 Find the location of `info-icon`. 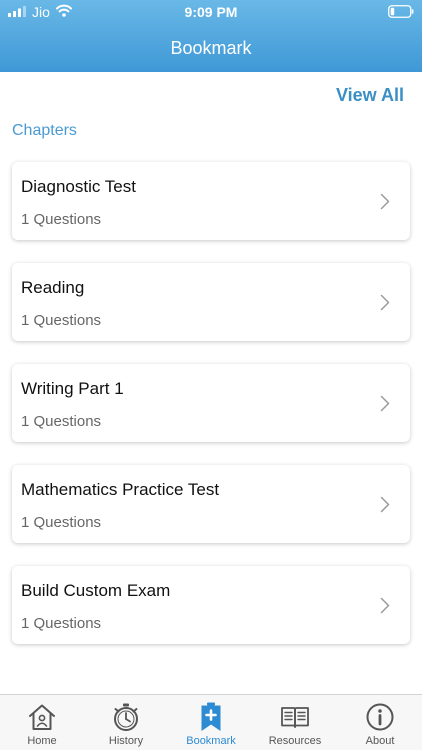

info-icon is located at coordinates (380, 717).